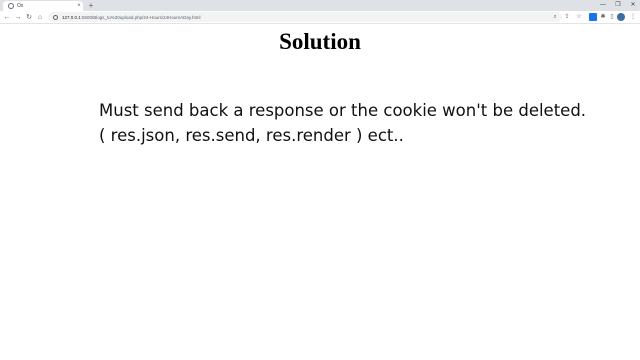 This screenshot has width=640, height=360. Describe the element at coordinates (567, 17) in the screenshot. I see `share-icon: ⇪` at that location.